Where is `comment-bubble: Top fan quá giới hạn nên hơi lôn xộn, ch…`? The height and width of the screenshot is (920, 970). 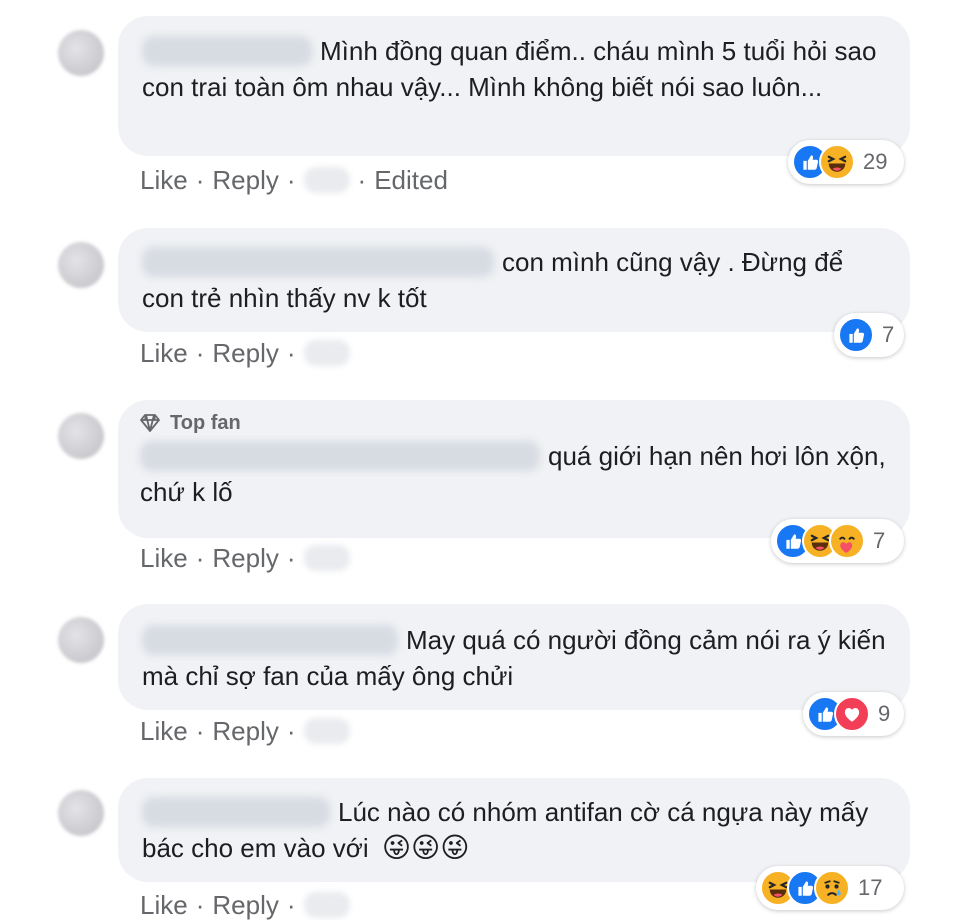
comment-bubble: Top fan quá giới hạn nên hơi lôn xộn, ch… is located at coordinates (514, 469).